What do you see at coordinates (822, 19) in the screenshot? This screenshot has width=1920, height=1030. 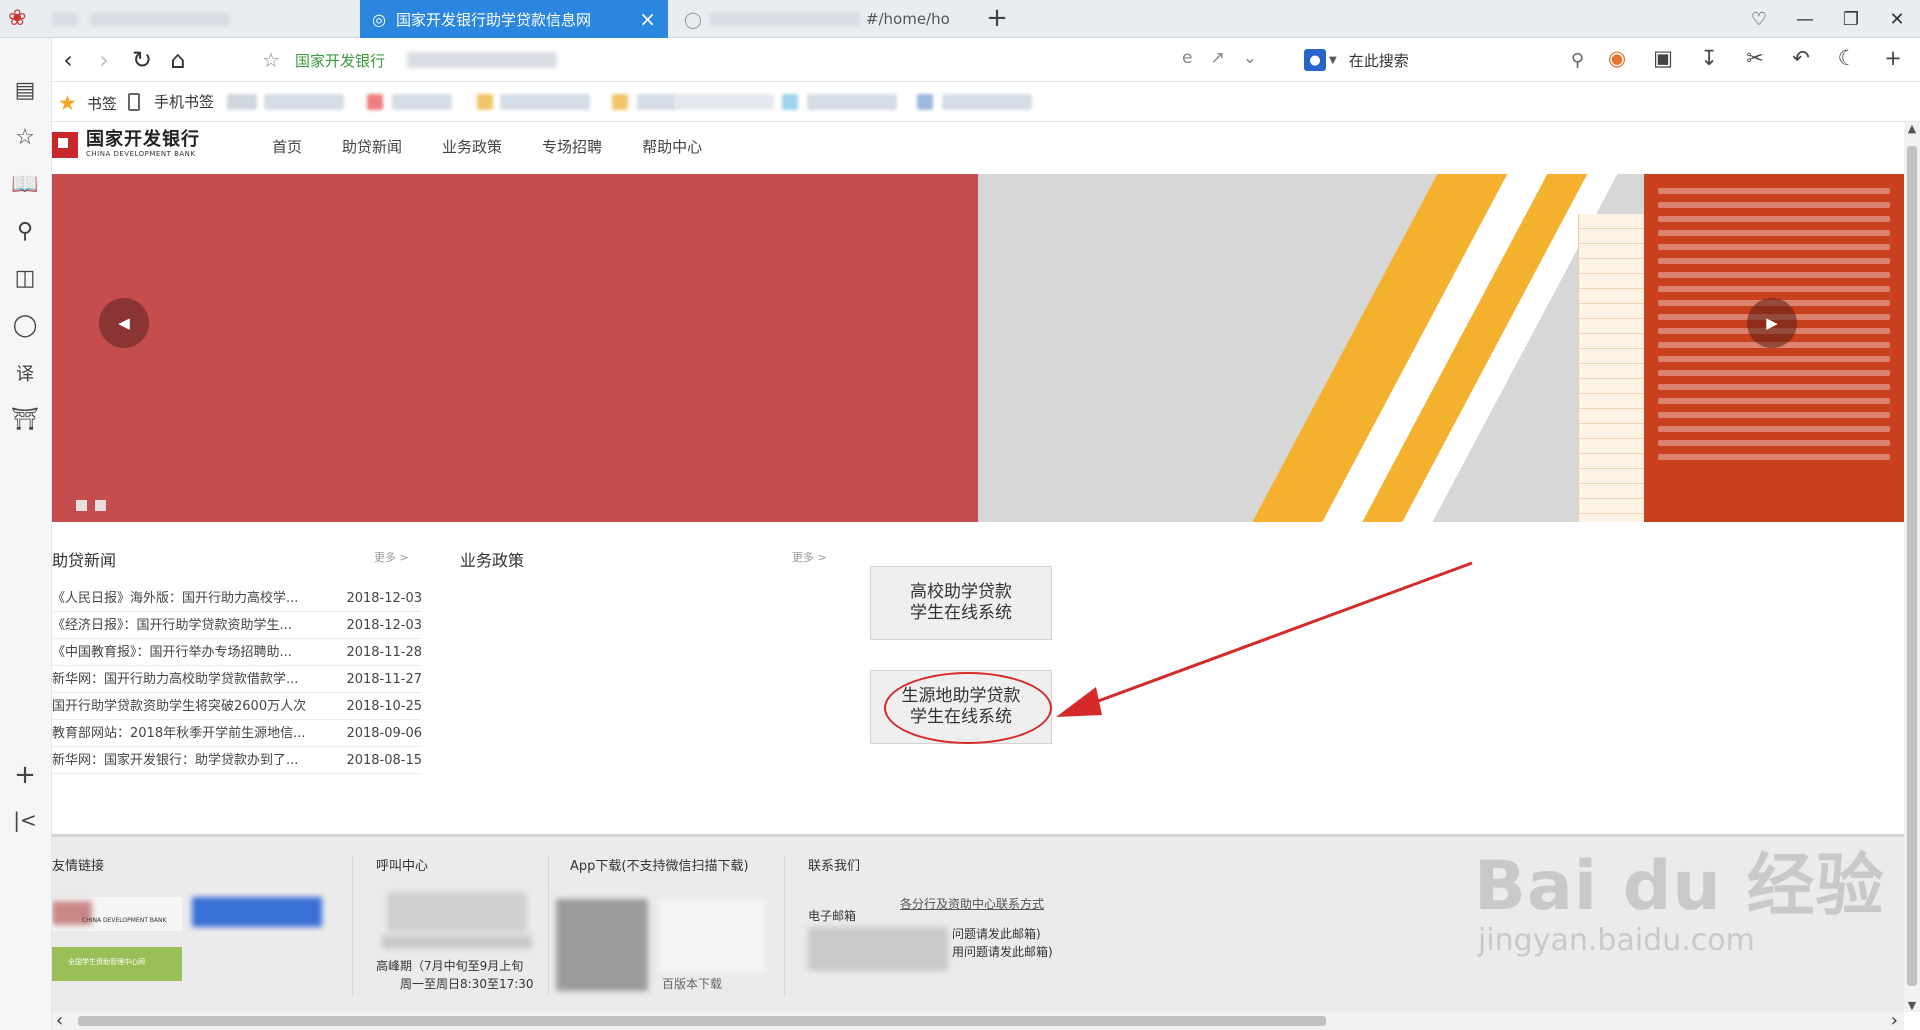 I see `browser-tab-3: ◯ #/home/ho` at bounding box center [822, 19].